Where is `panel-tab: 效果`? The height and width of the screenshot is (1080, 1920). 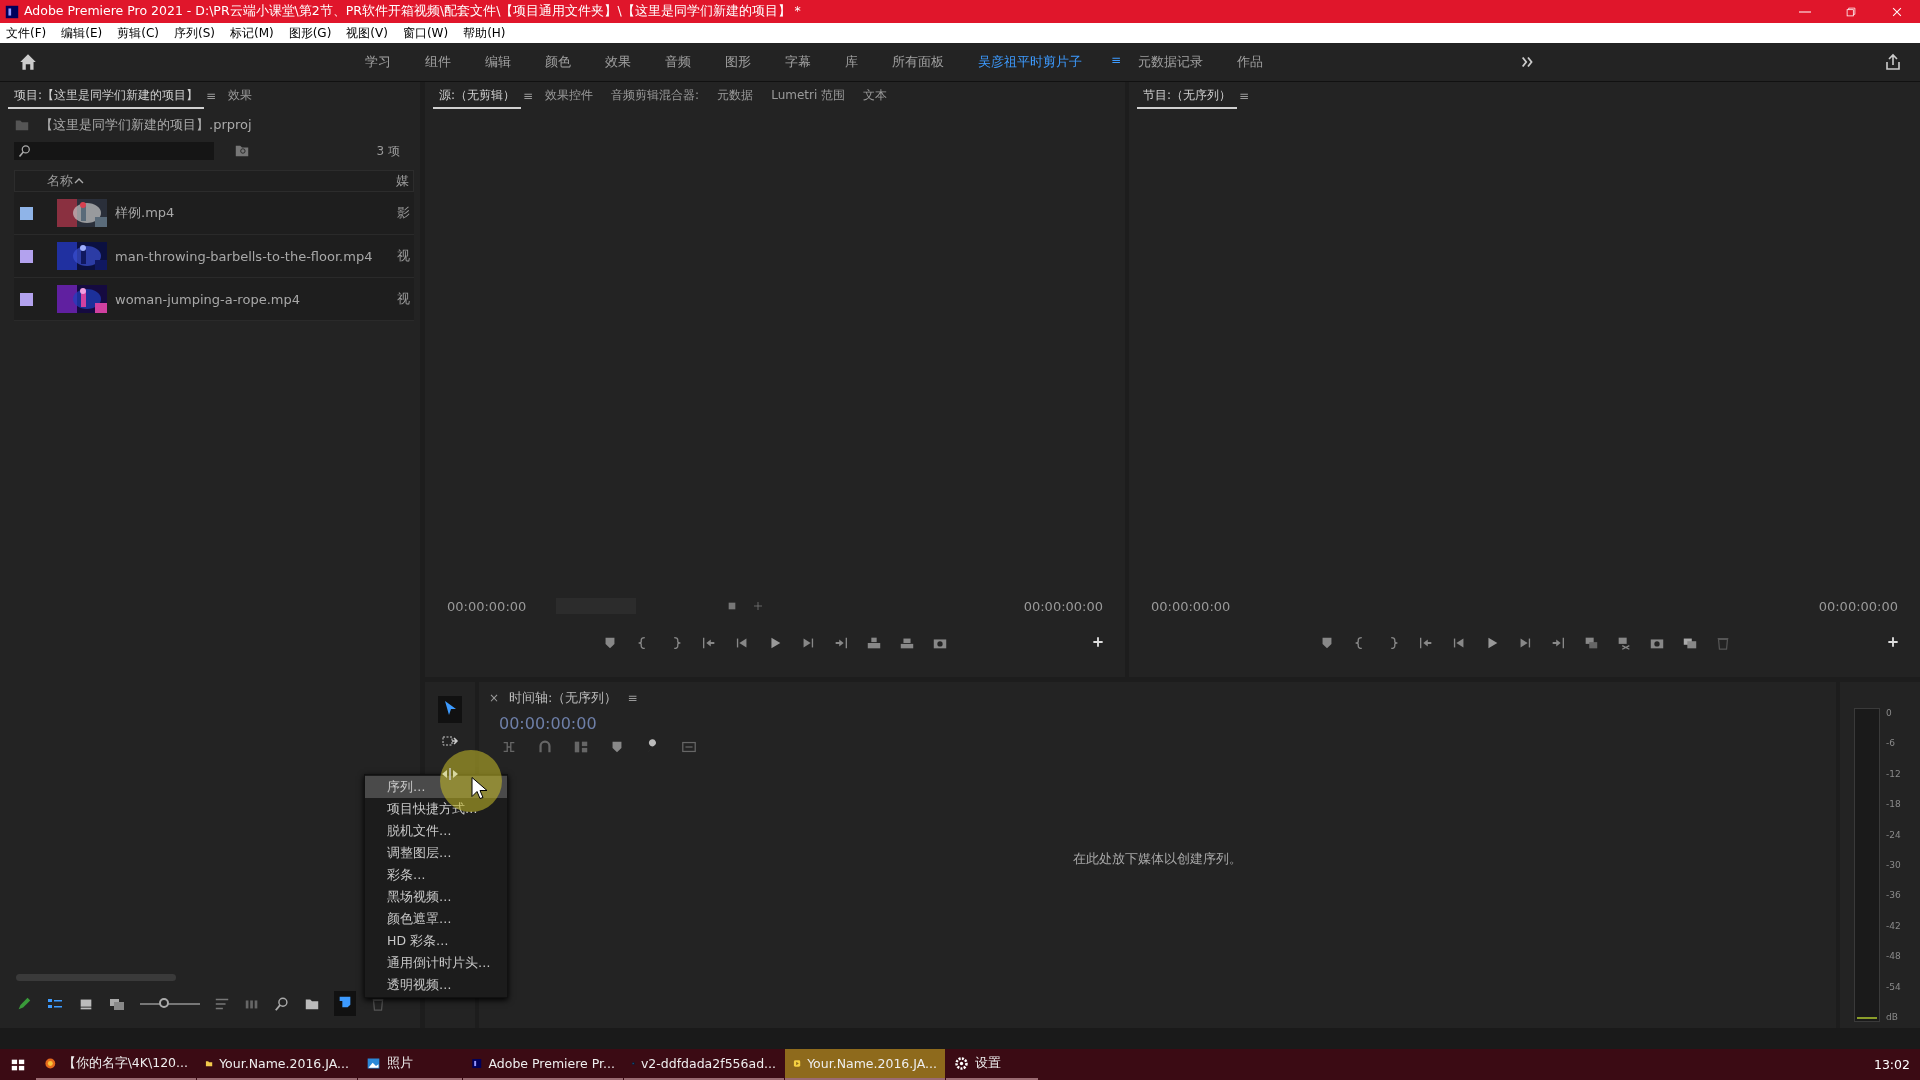
panel-tab: 效果 is located at coordinates (240, 96).